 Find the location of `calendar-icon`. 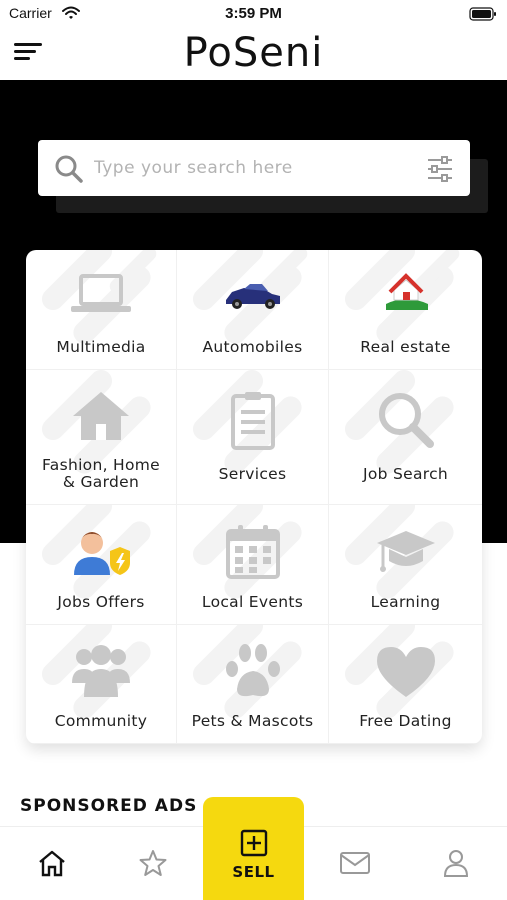

calendar-icon is located at coordinates (253, 554).